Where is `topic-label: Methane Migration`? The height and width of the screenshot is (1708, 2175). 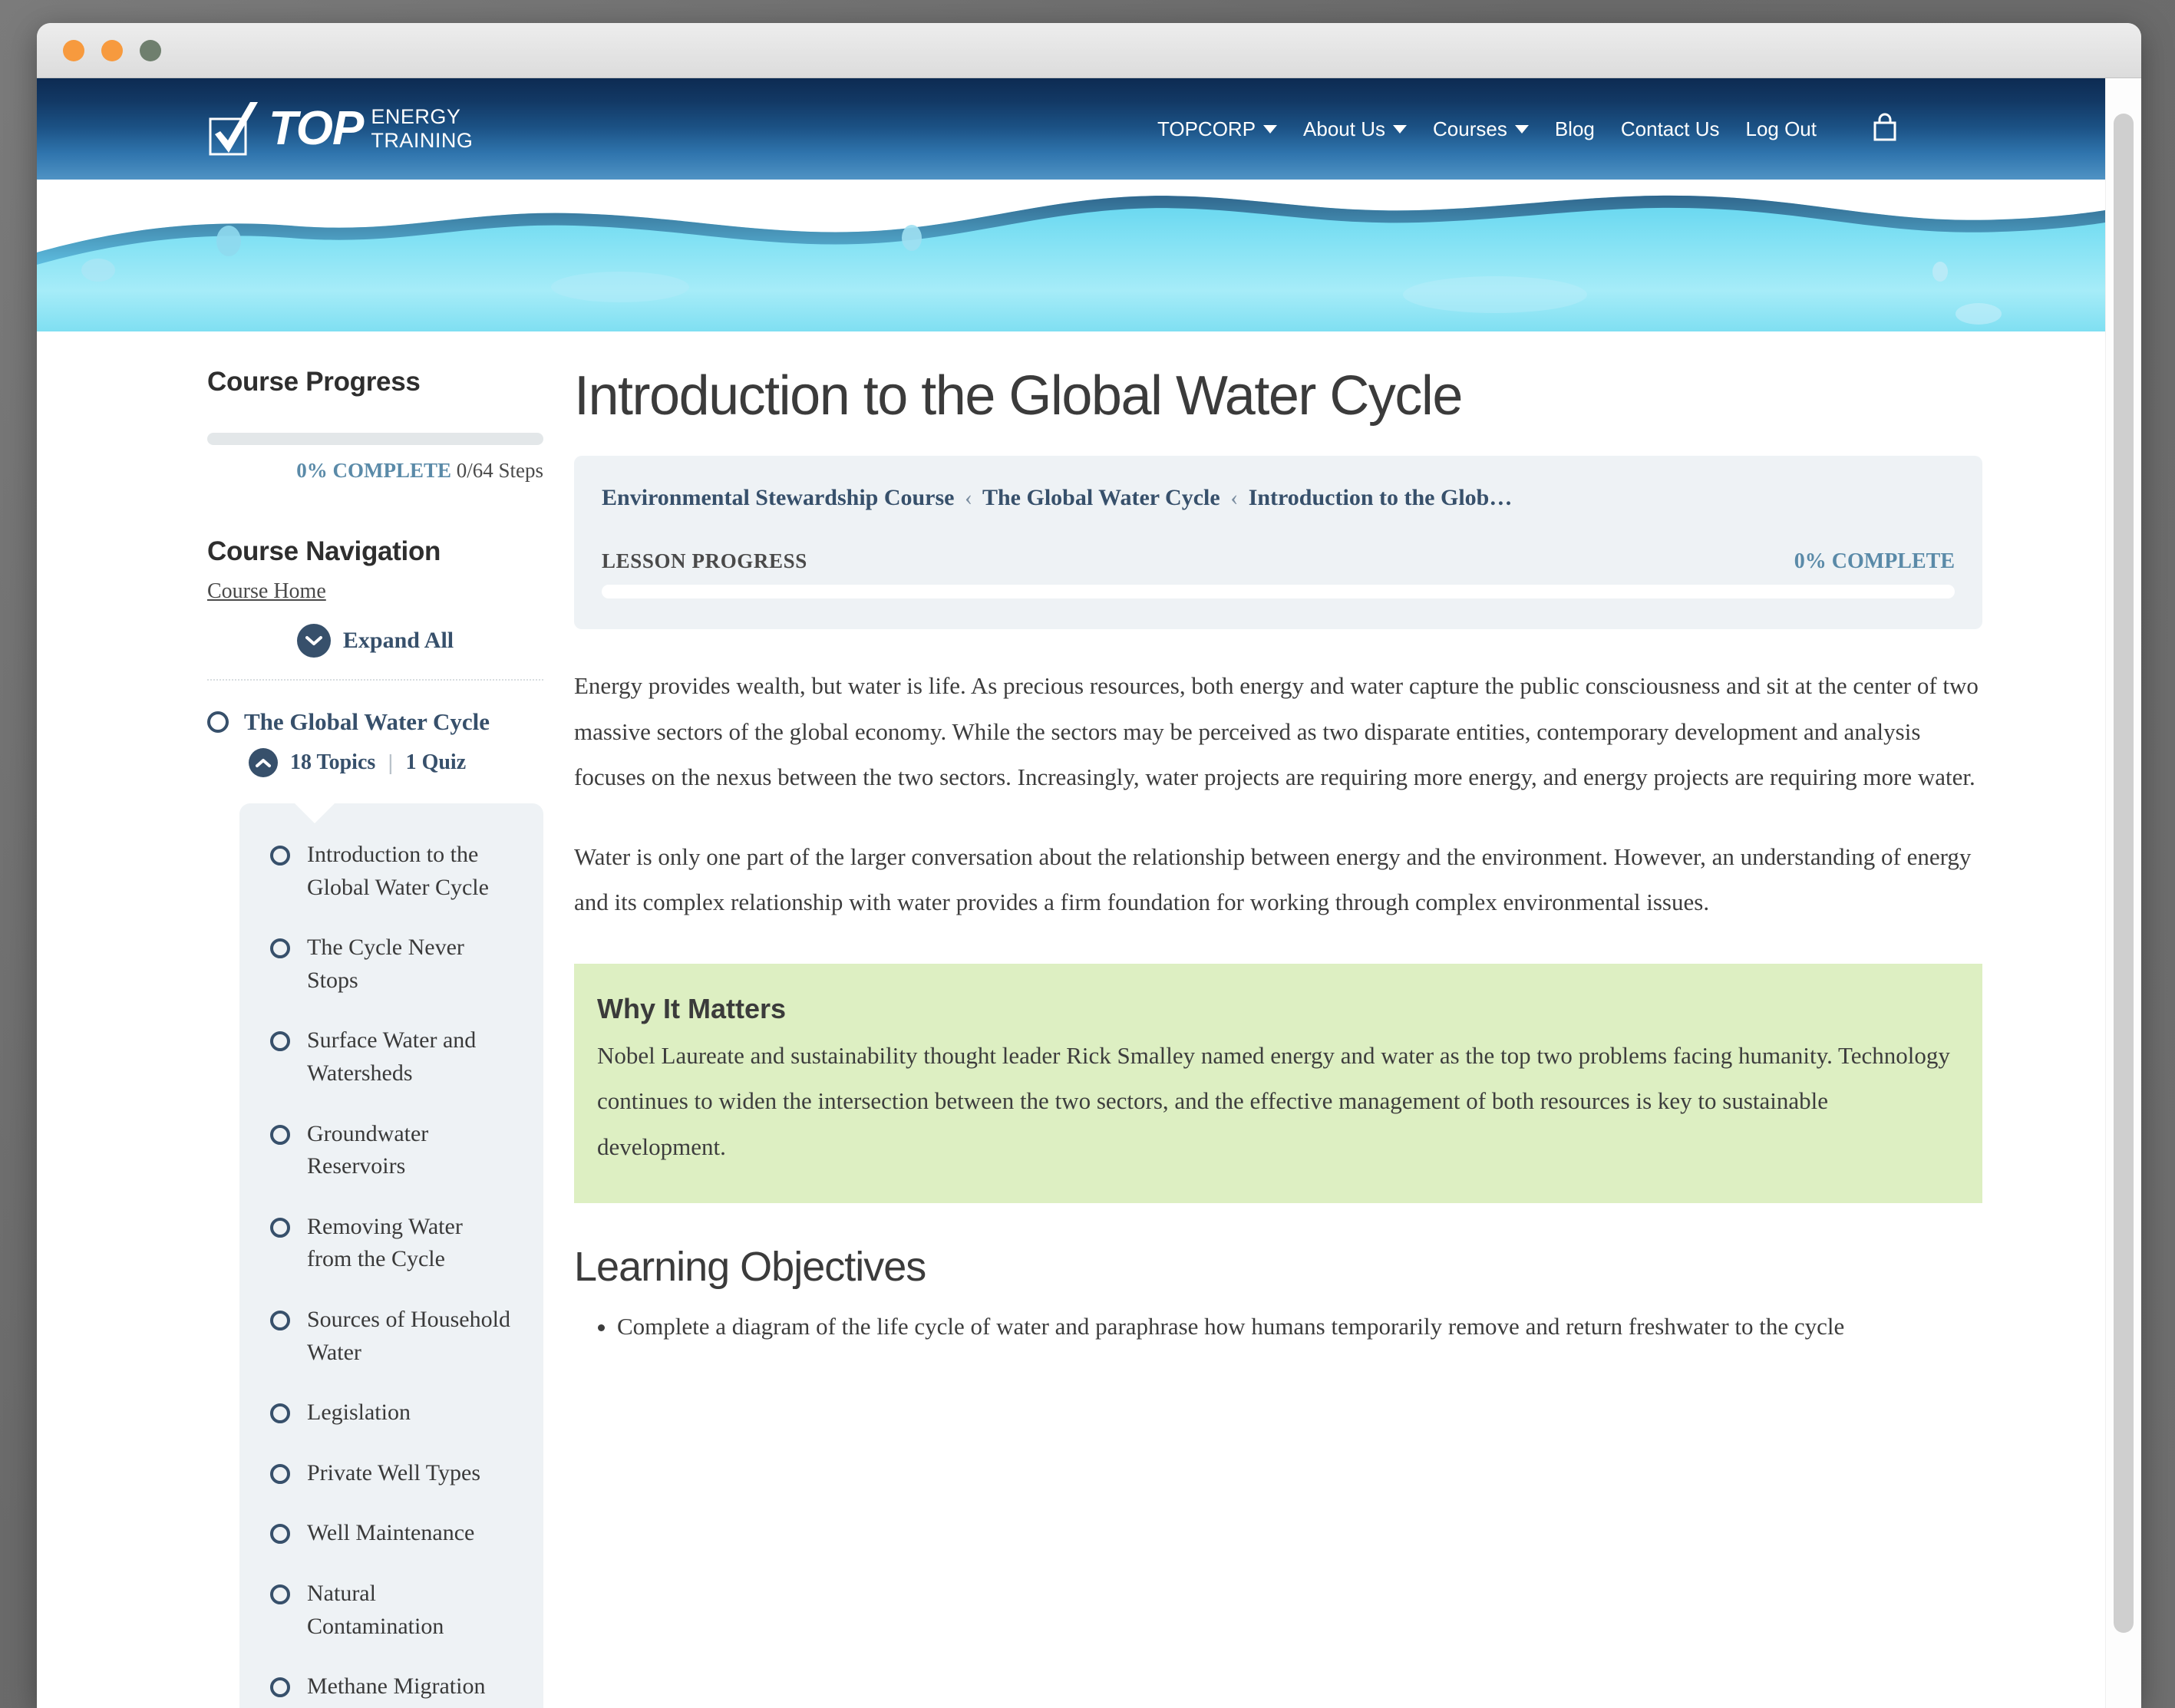 topic-label: Methane Migration is located at coordinates (396, 1687).